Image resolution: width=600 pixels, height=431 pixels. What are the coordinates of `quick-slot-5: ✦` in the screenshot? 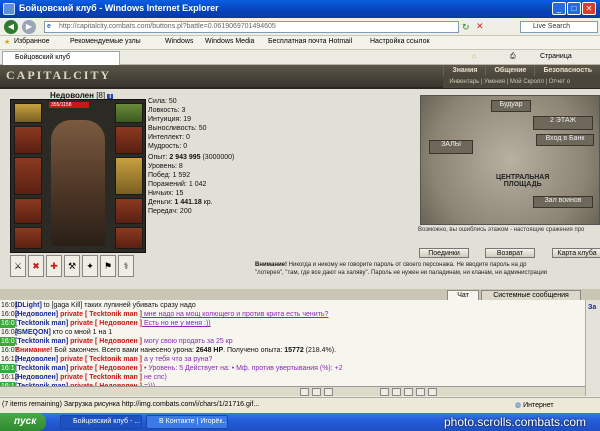 It's located at (90, 266).